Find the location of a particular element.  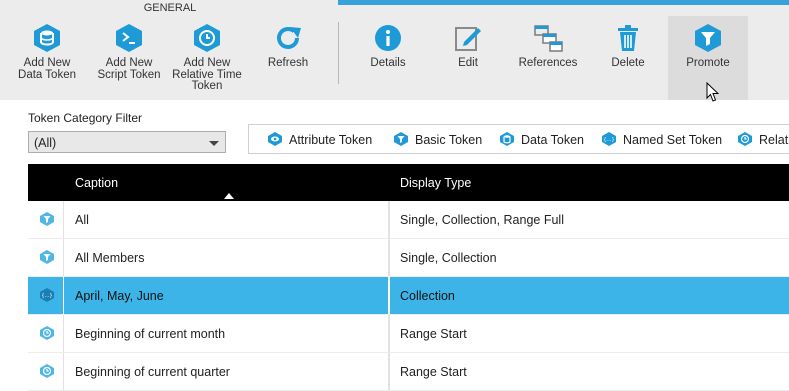

token-category-filter-label: Token Category Filter is located at coordinates (85, 118).